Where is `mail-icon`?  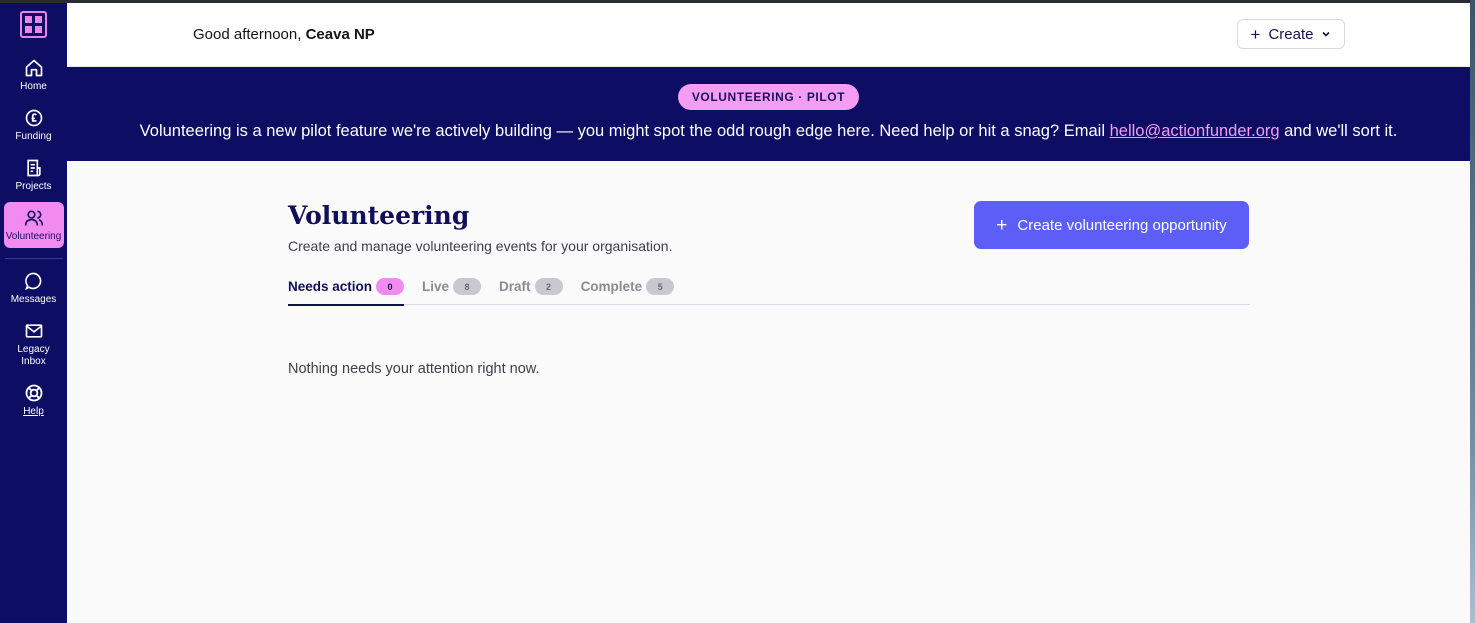
mail-icon is located at coordinates (33, 331).